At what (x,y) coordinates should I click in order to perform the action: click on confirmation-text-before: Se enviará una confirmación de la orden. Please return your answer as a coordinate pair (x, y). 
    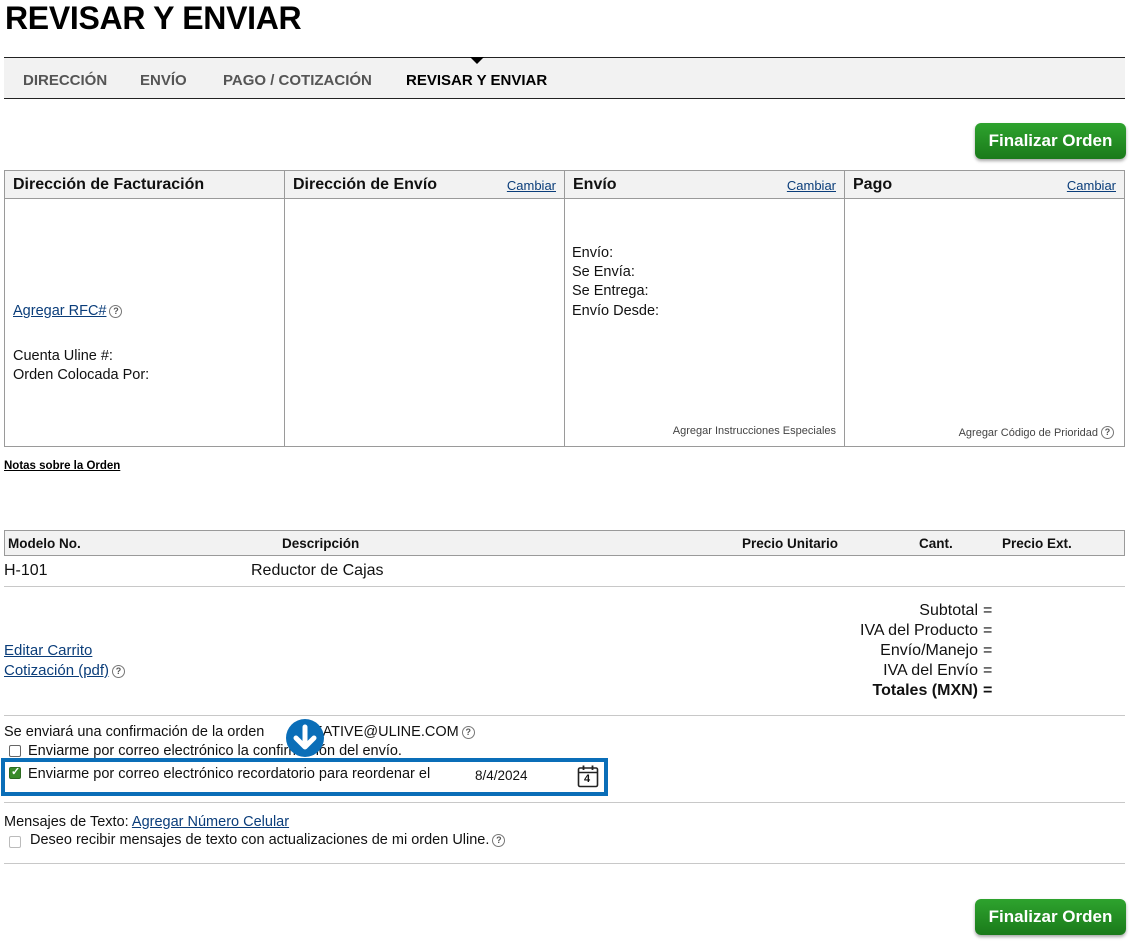
    Looking at the image, I should click on (134, 732).